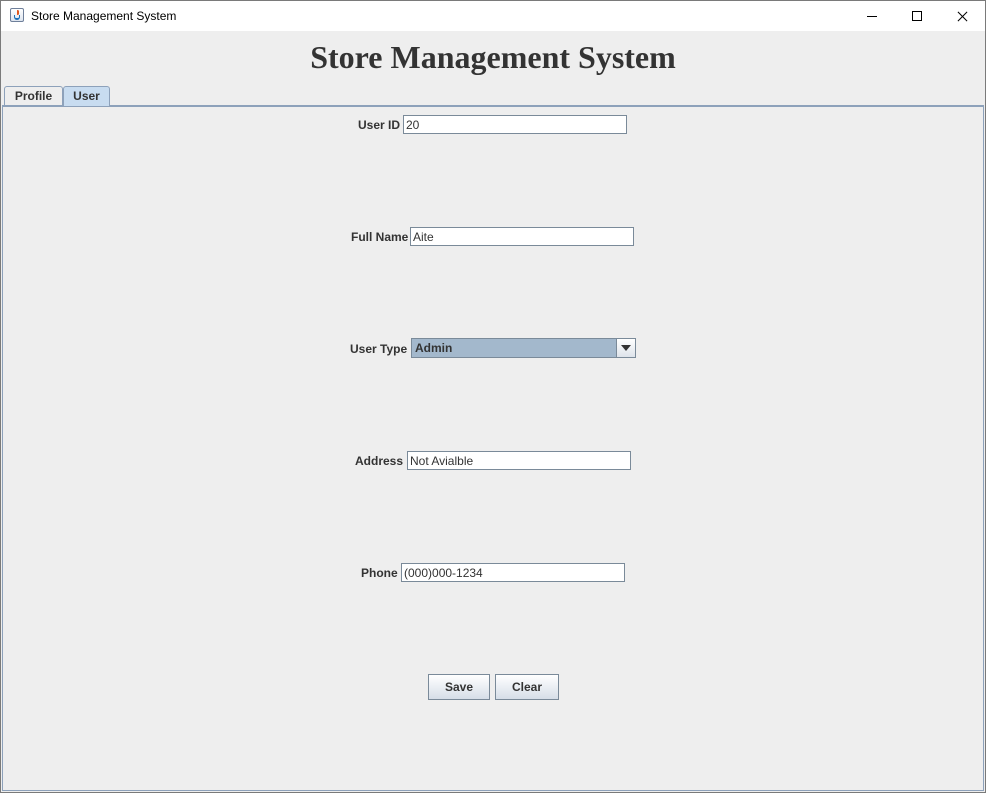 Image resolution: width=986 pixels, height=793 pixels. I want to click on phone-field, so click(513, 572).